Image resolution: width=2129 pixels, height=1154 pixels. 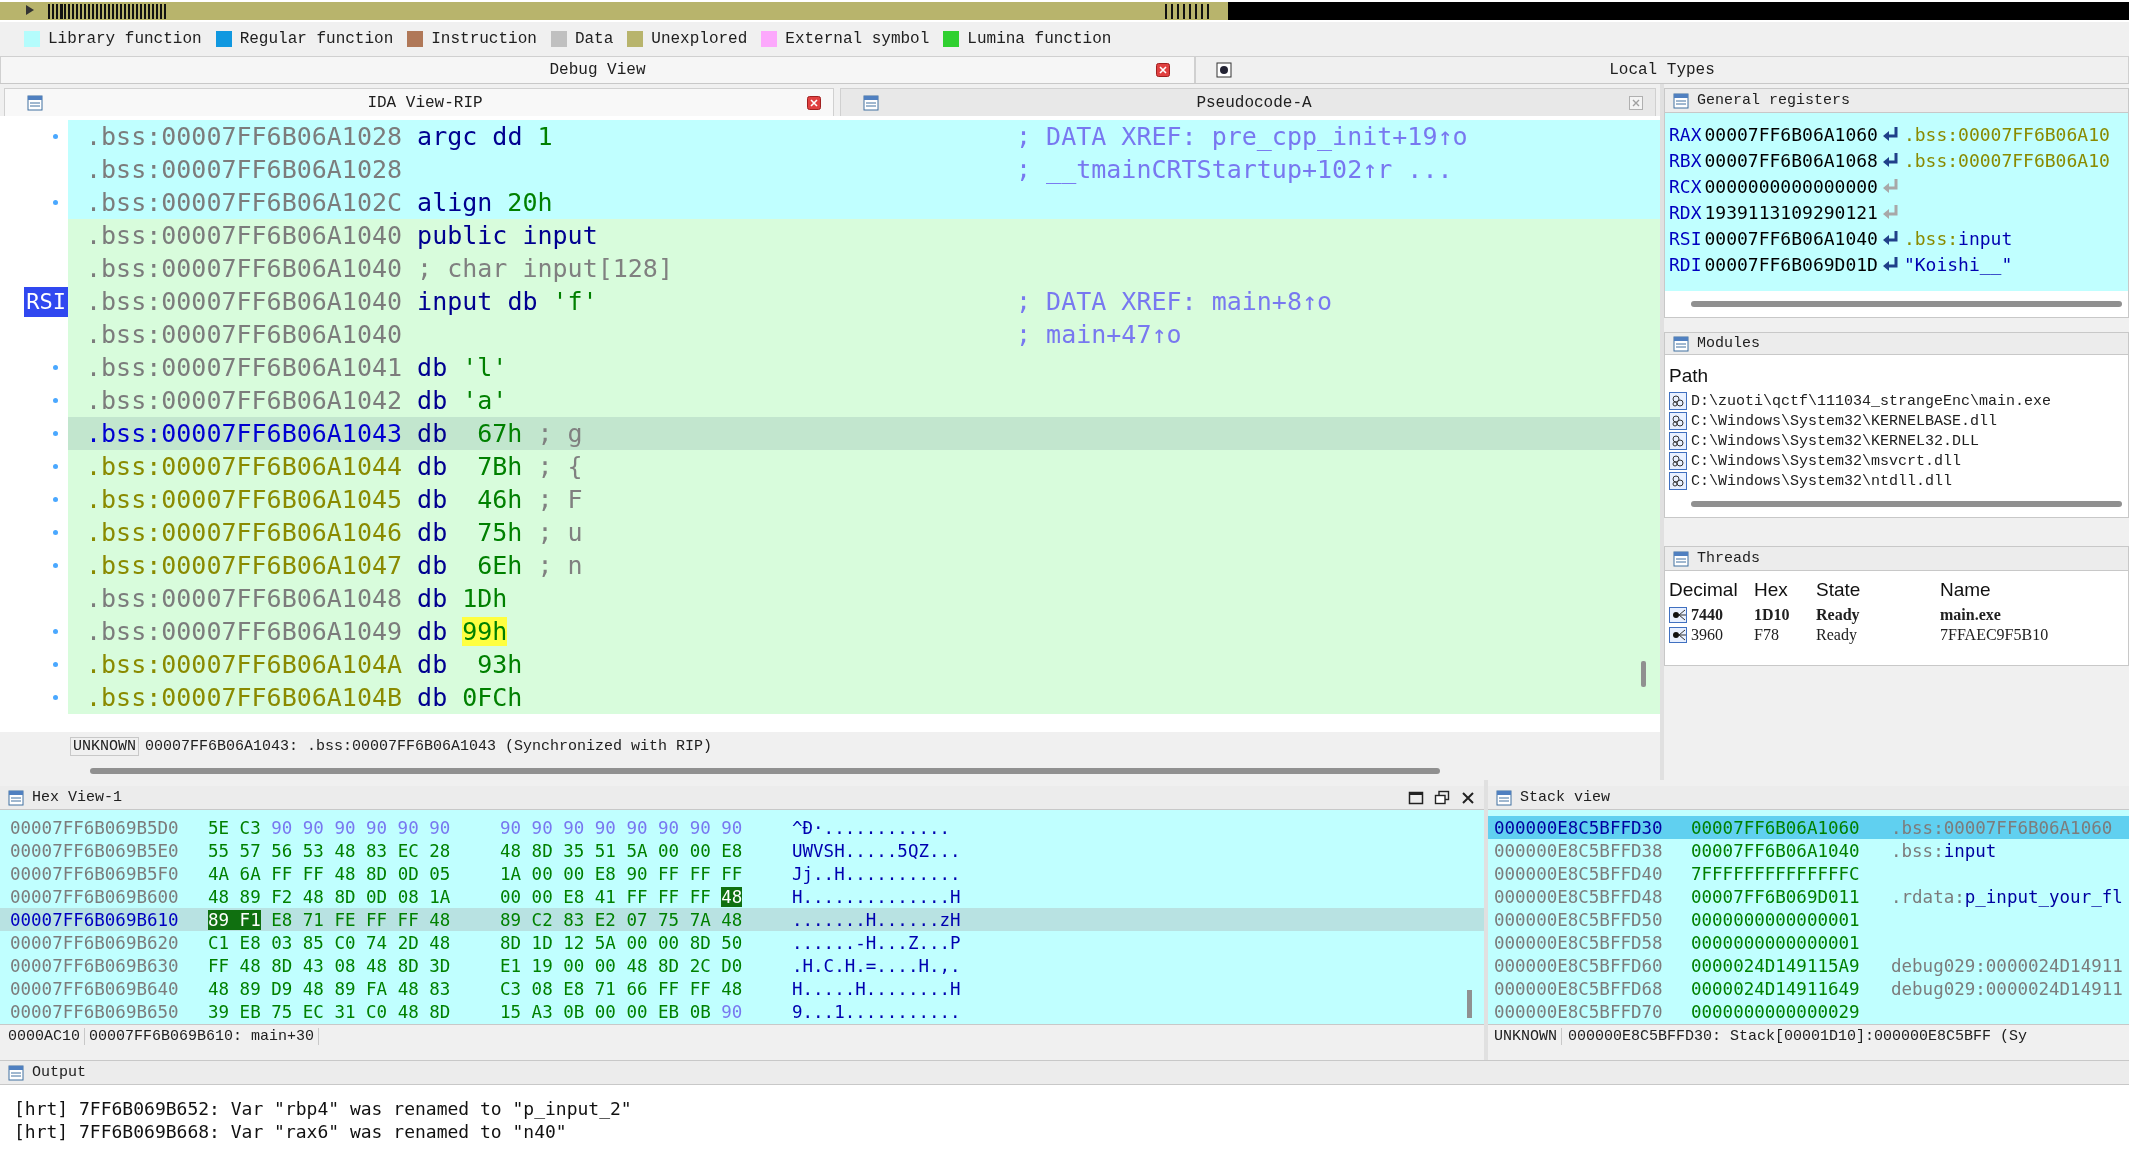 I want to click on code-operand: 75h, so click(x=499, y=532).